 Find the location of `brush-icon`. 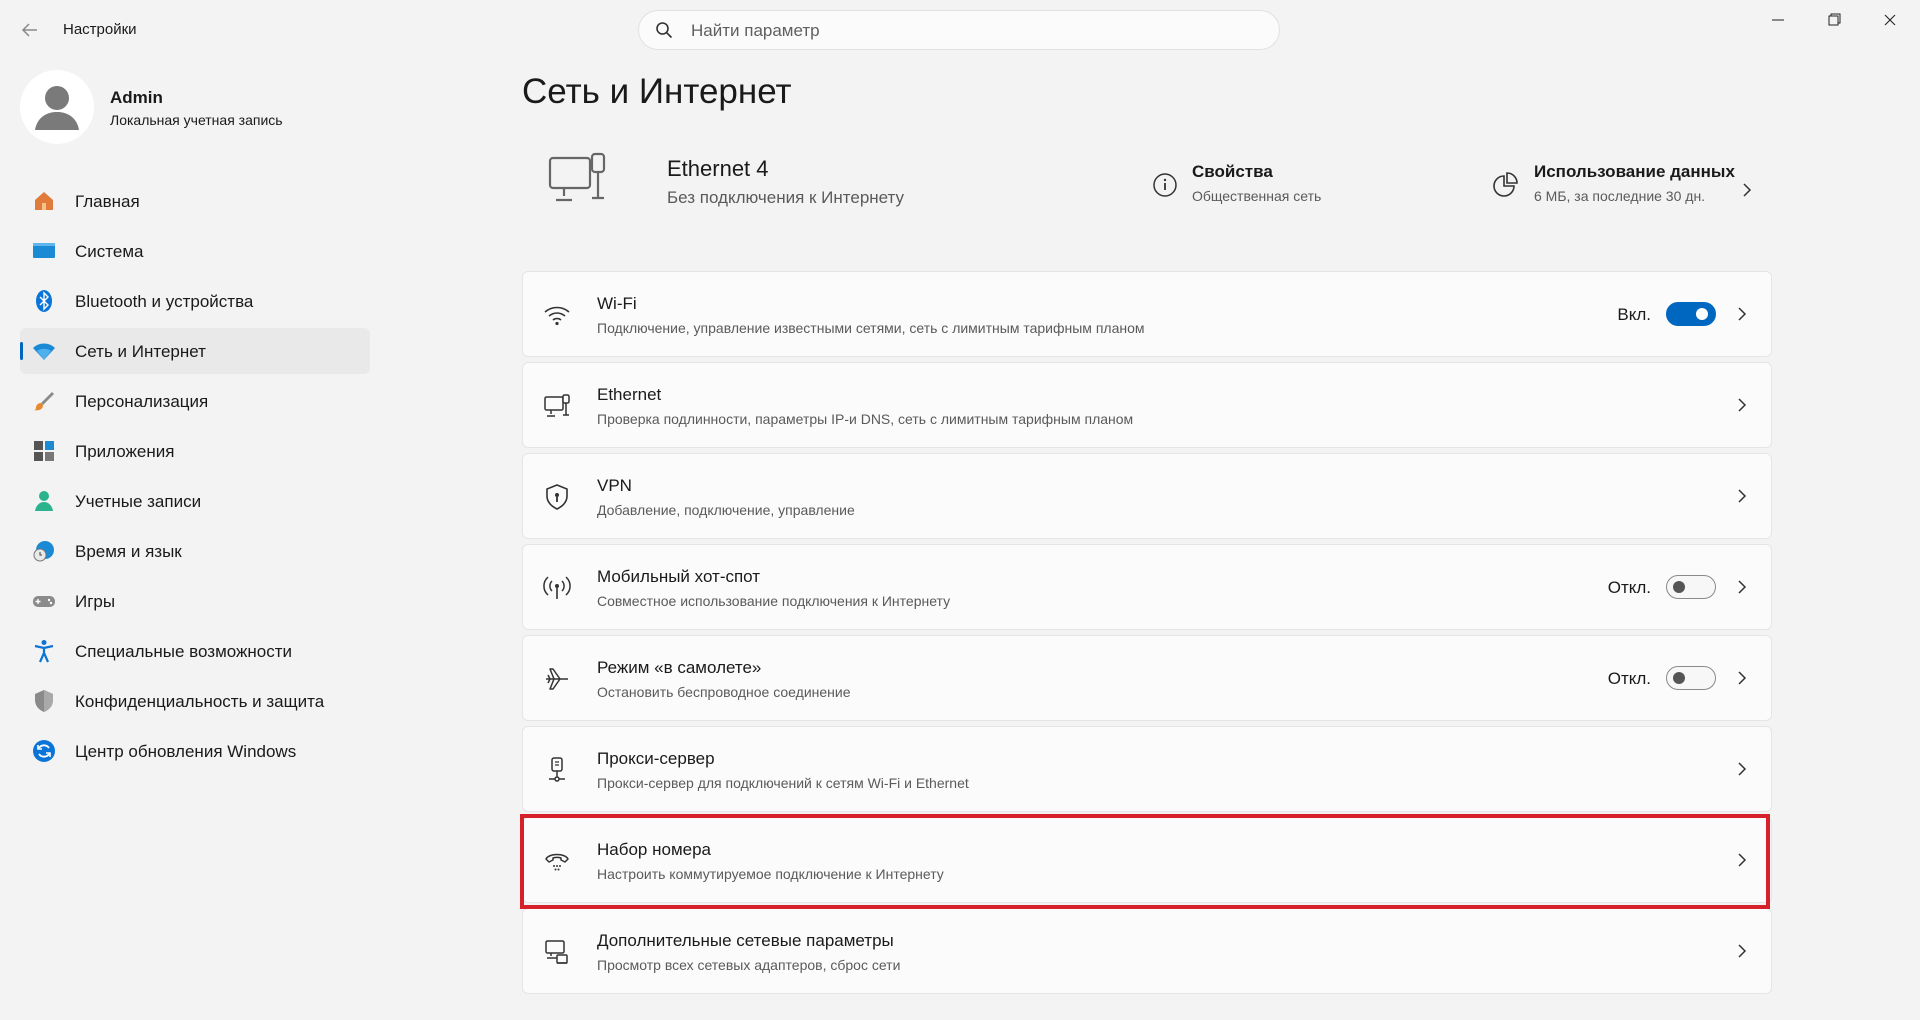

brush-icon is located at coordinates (44, 401).